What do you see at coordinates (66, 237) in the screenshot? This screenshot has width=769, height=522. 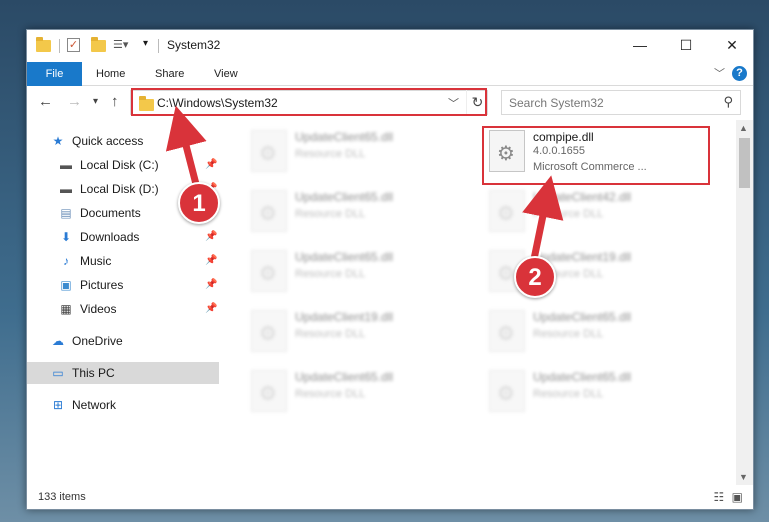 I see `downloads-icon: ⬇` at bounding box center [66, 237].